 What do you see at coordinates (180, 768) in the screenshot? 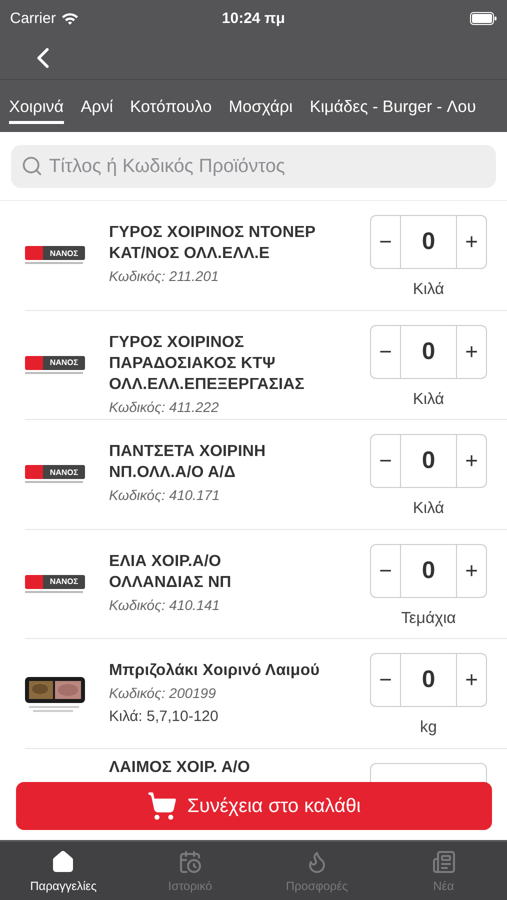
I see `product-name: ΛΑΙΜΟΣ ΧΟΙΡ. Α/Ο` at bounding box center [180, 768].